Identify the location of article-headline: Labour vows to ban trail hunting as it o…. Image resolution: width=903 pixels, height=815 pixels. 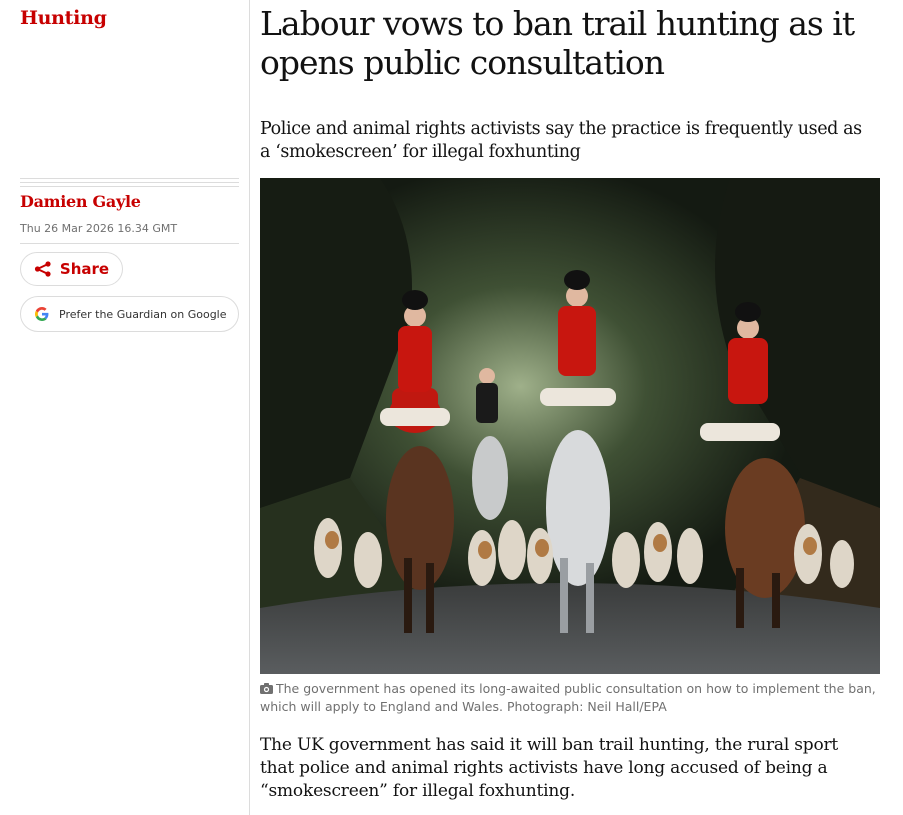
(557, 43).